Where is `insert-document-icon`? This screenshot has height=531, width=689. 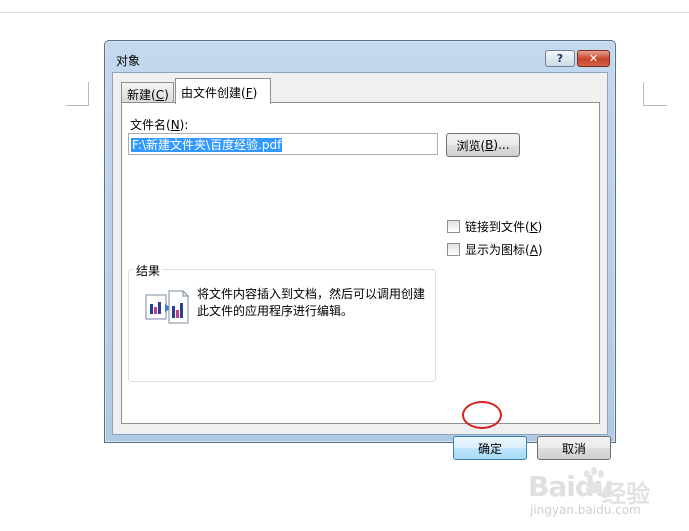
insert-document-icon is located at coordinates (167, 310).